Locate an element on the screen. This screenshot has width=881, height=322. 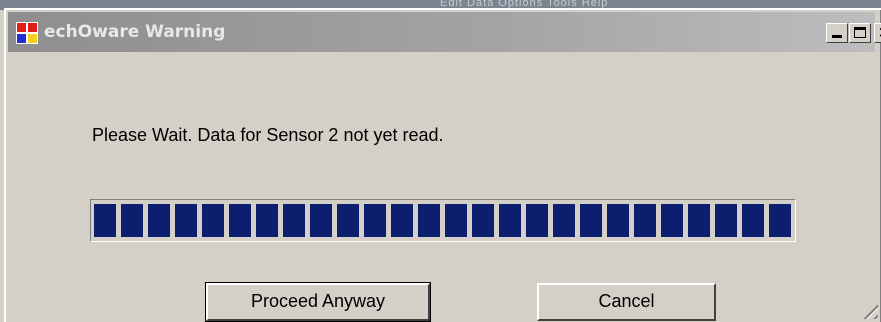
progress-bar is located at coordinates (443, 220).